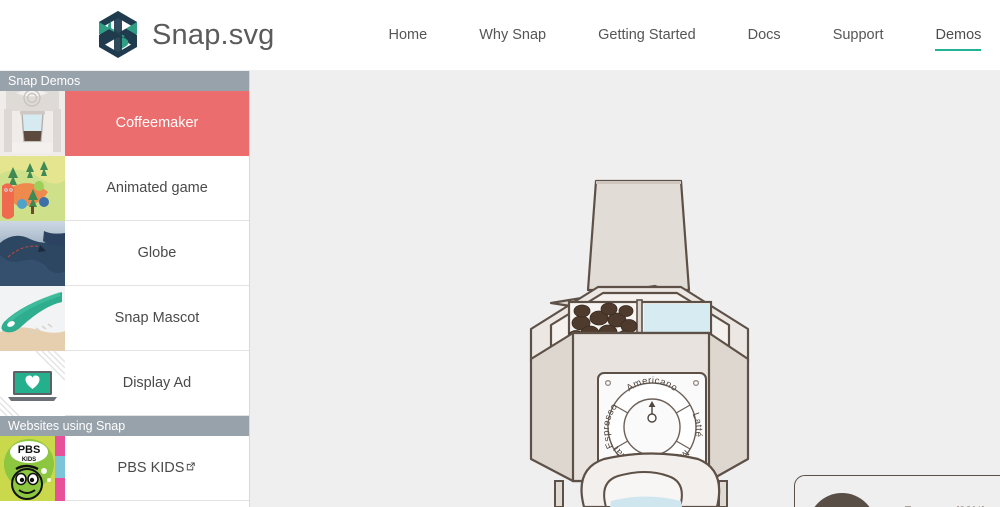 Image resolution: width=1000 pixels, height=507 pixels. What do you see at coordinates (647, 35) in the screenshot?
I see `nav-item-getting-started: Getting Started` at bounding box center [647, 35].